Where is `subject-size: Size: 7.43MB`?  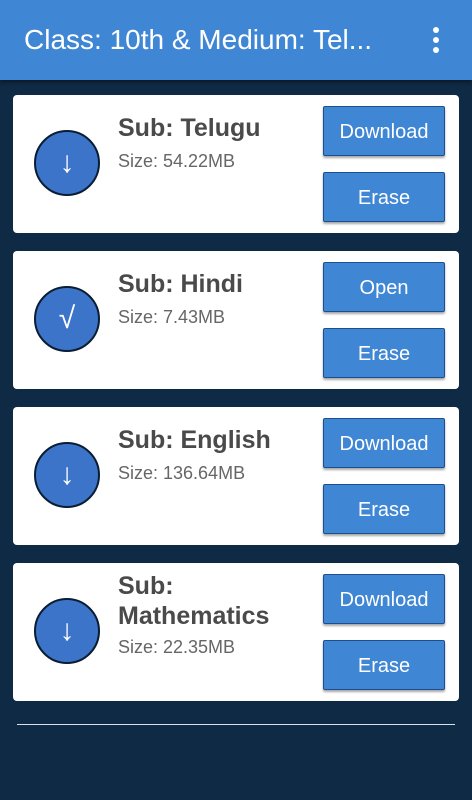 subject-size: Size: 7.43MB is located at coordinates (172, 317).